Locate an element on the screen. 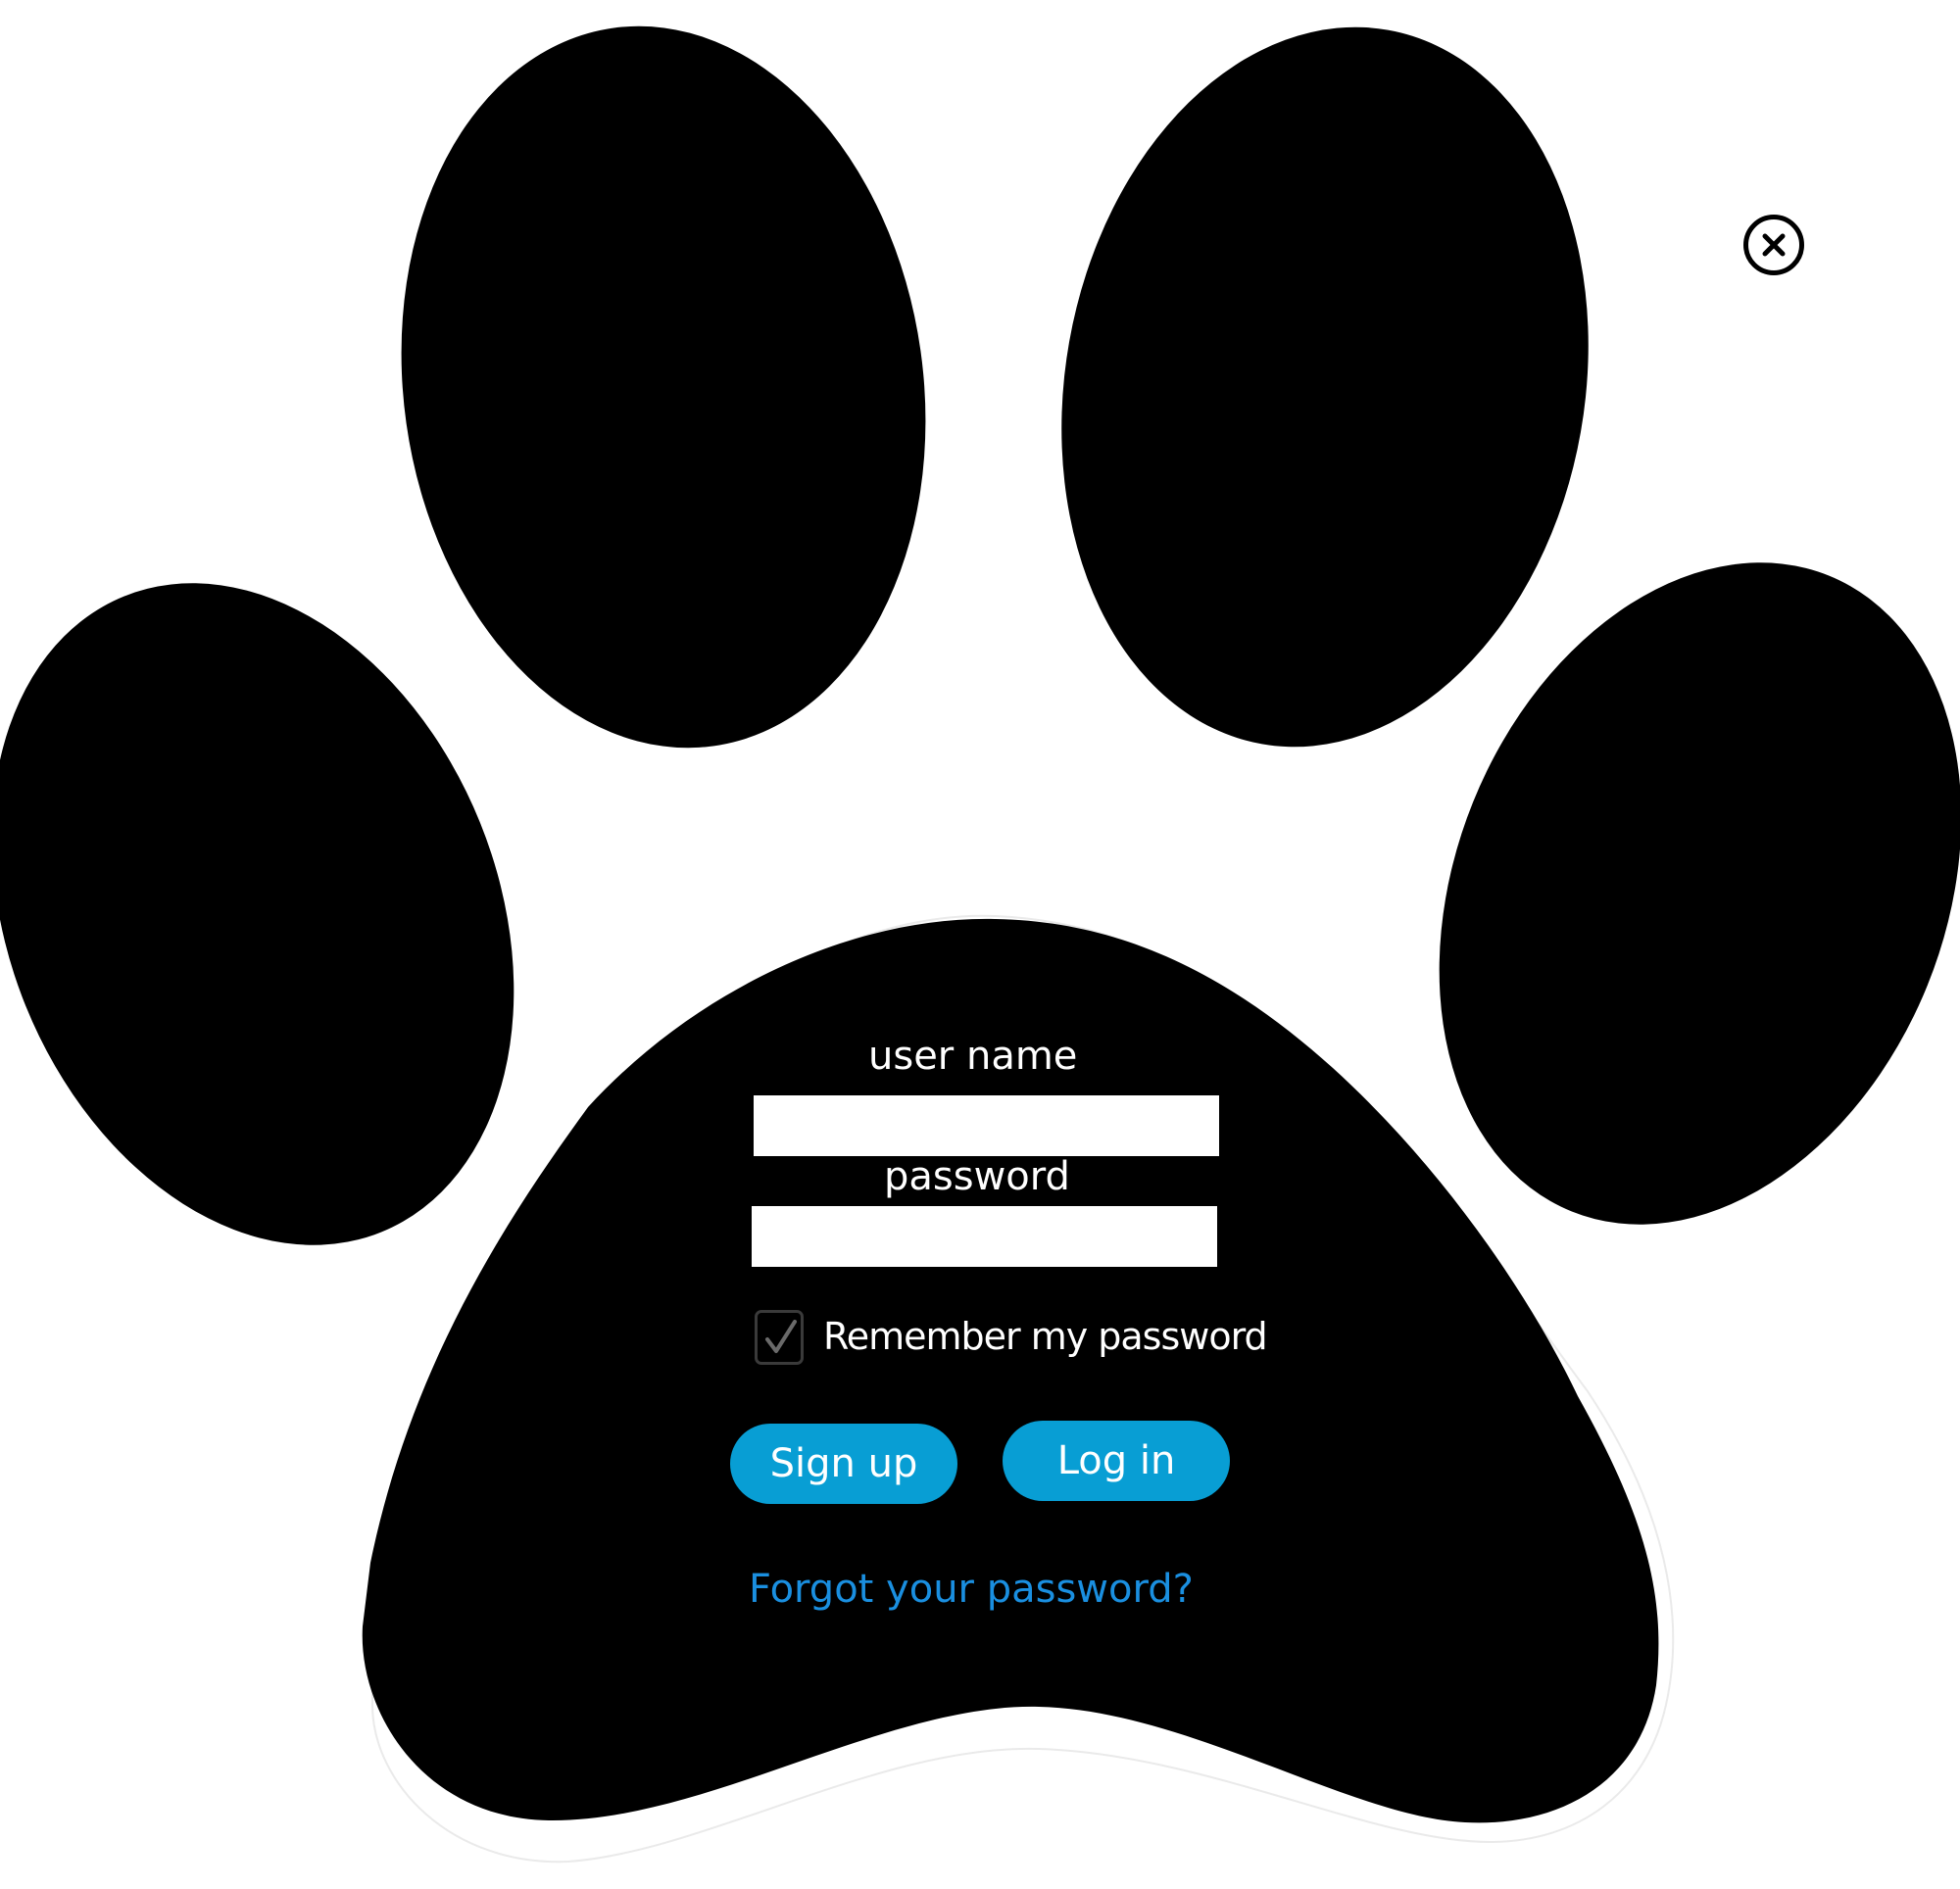 The height and width of the screenshot is (1889, 1960). username-input is located at coordinates (986, 1125).